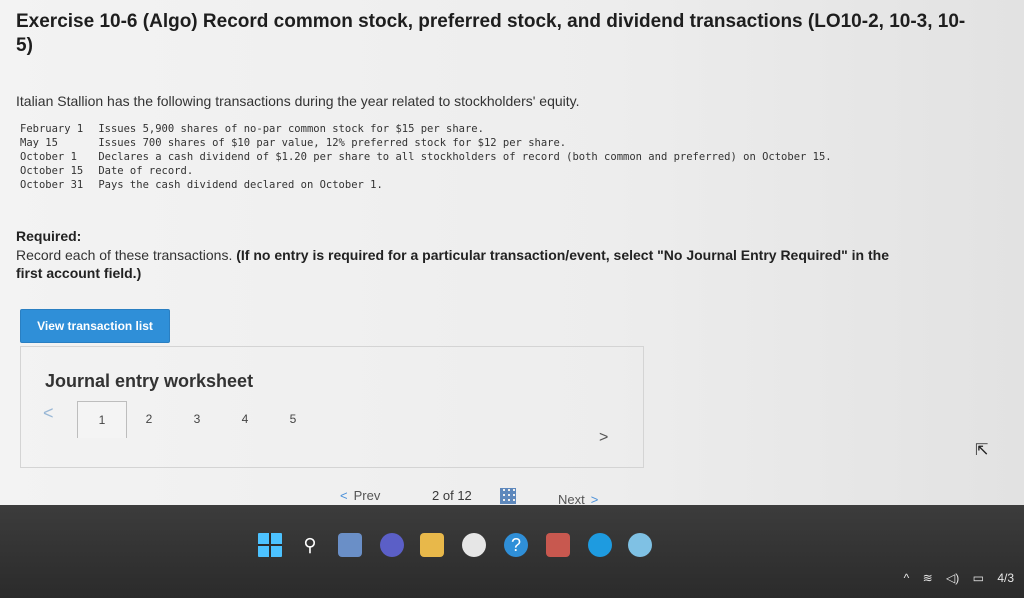  I want to click on tray-chevron-icon: ^, so click(907, 578).